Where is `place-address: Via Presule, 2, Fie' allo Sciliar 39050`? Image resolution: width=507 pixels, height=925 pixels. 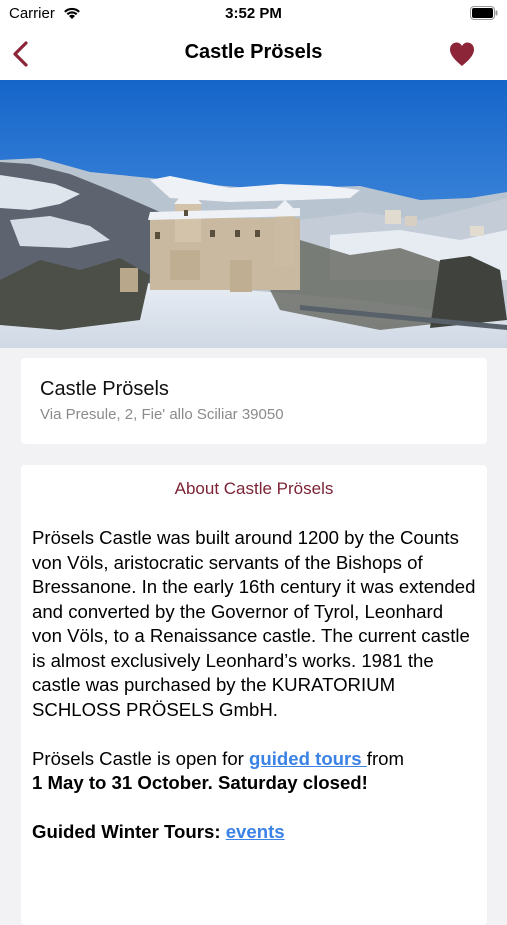
place-address: Via Presule, 2, Fie' allo Sciliar 39050 is located at coordinates (162, 414).